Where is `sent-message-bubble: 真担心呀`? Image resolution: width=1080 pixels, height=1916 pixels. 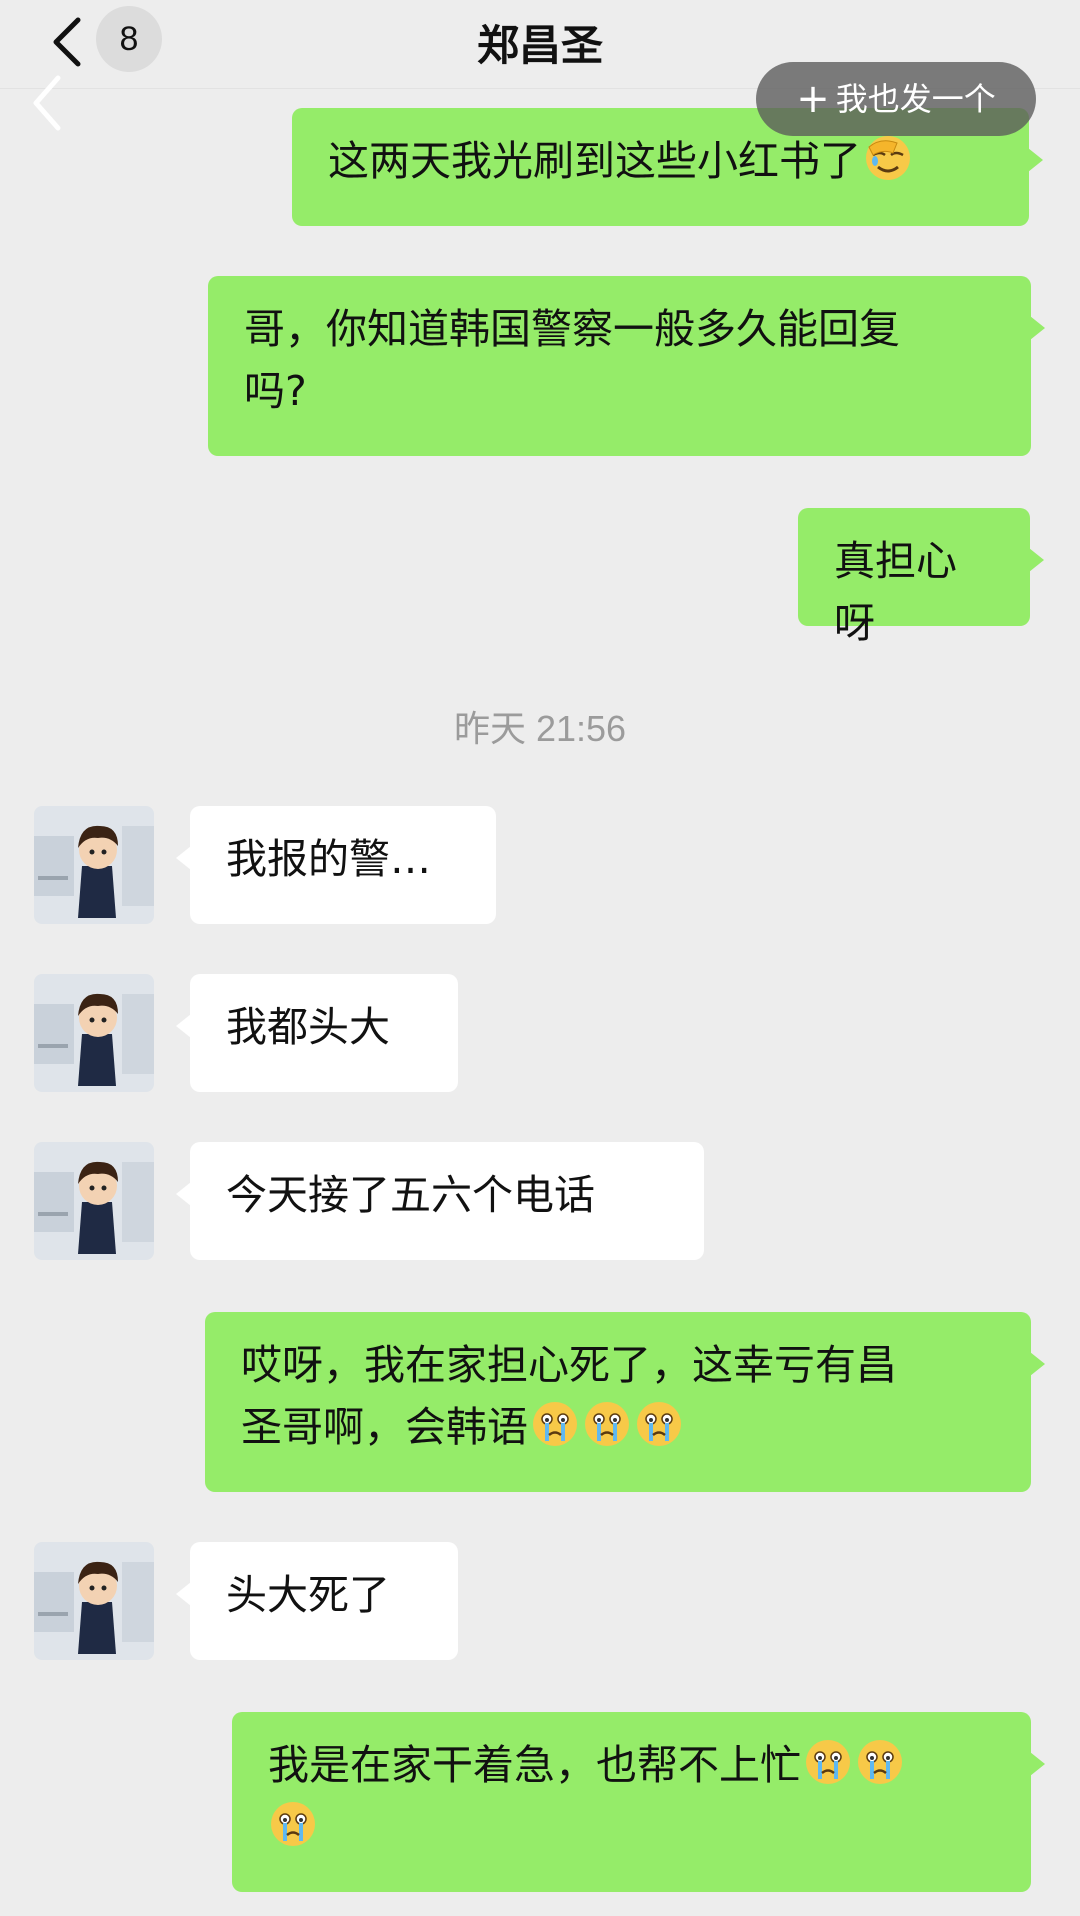 sent-message-bubble: 真担心呀 is located at coordinates (921, 577).